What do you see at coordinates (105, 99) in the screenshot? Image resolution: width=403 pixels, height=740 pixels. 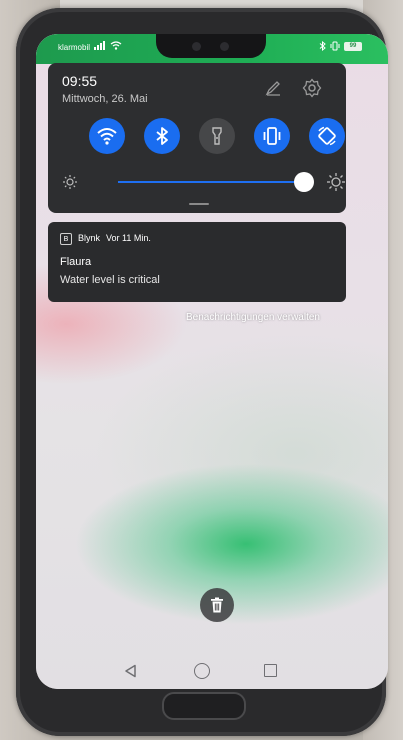 I see `date-label: Mittwoch, 26. Mai` at bounding box center [105, 99].